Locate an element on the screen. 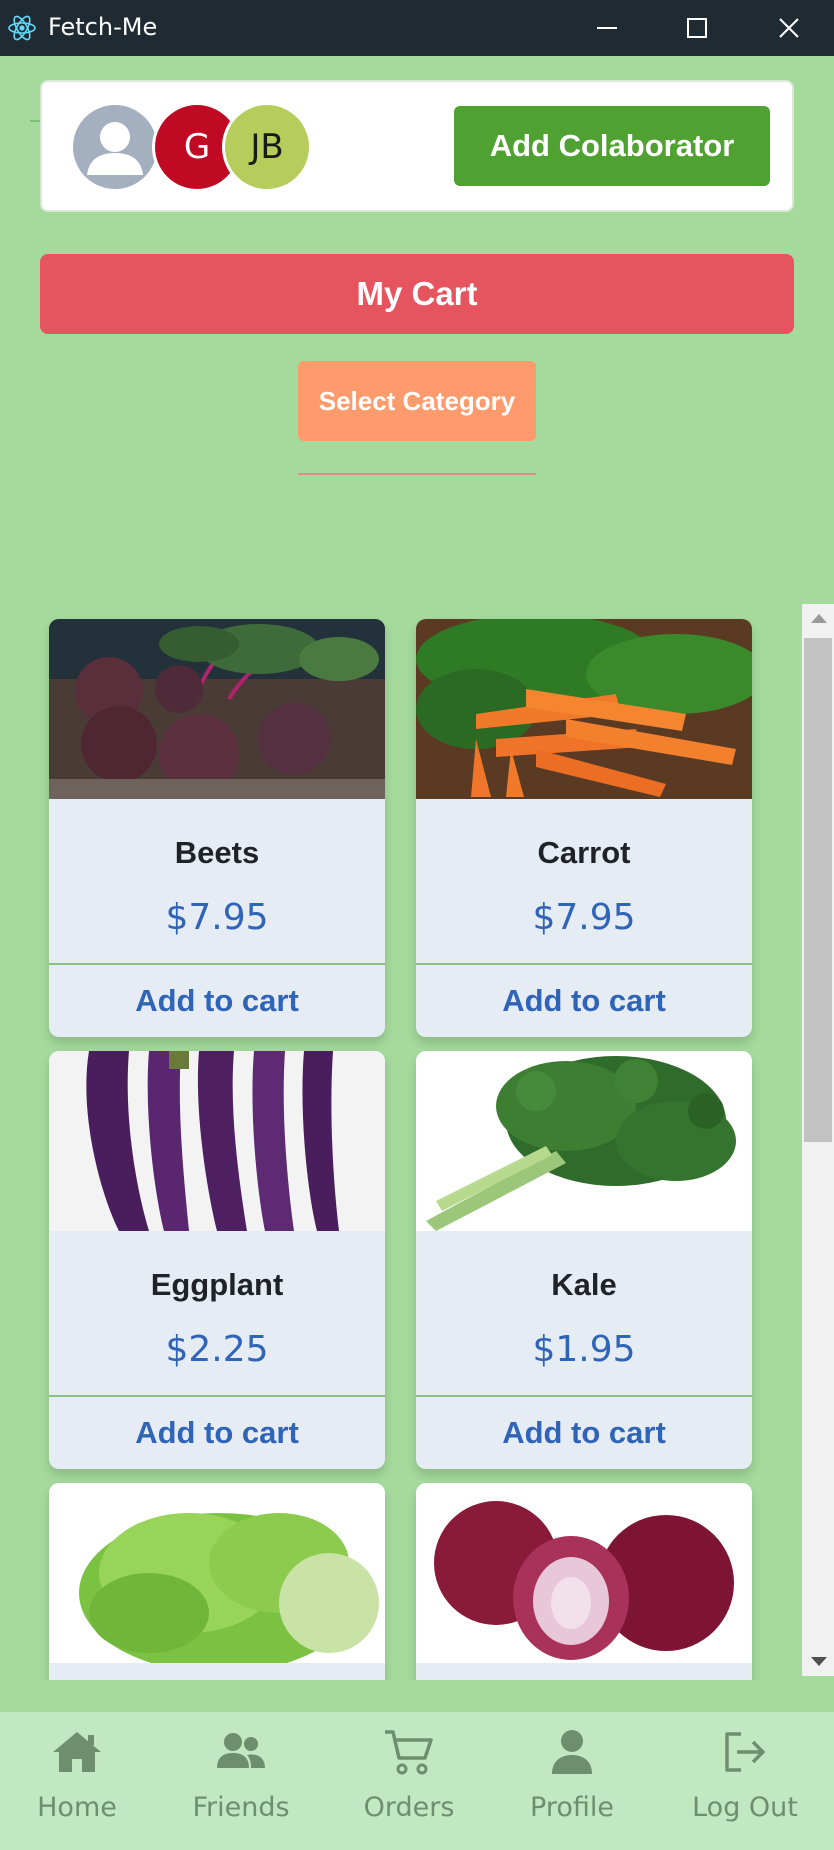  close-icon is located at coordinates (789, 28).